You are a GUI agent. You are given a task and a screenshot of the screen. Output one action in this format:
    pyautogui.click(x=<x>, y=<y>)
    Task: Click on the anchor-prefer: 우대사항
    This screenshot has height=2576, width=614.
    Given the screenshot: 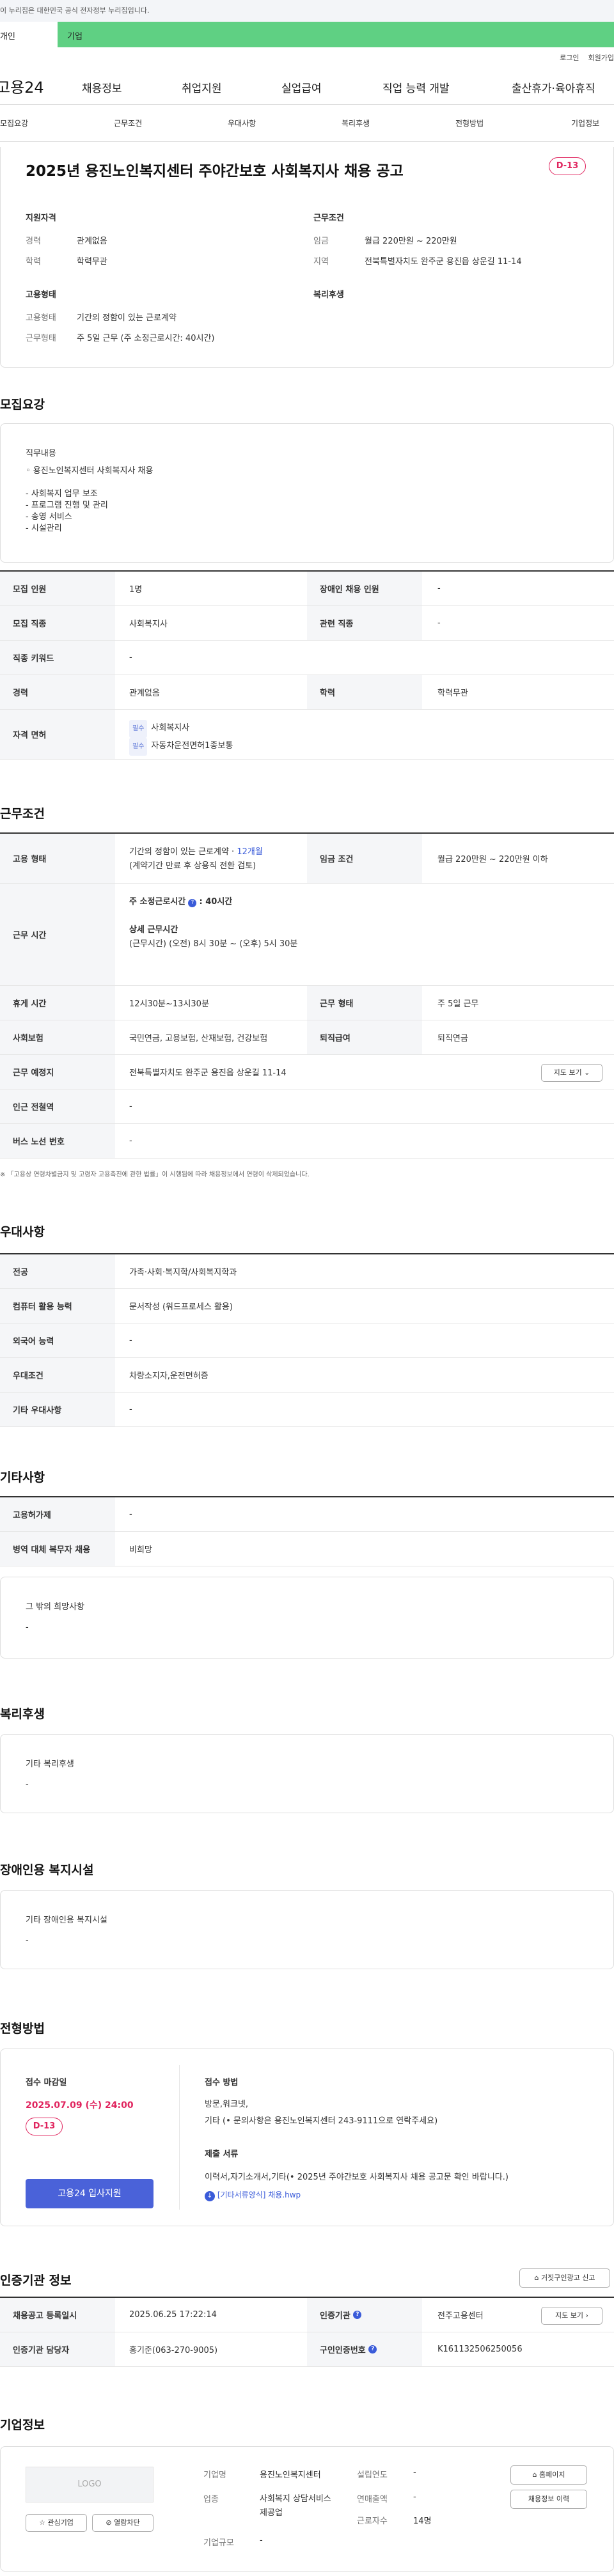 What is the action you would take?
    pyautogui.click(x=242, y=123)
    